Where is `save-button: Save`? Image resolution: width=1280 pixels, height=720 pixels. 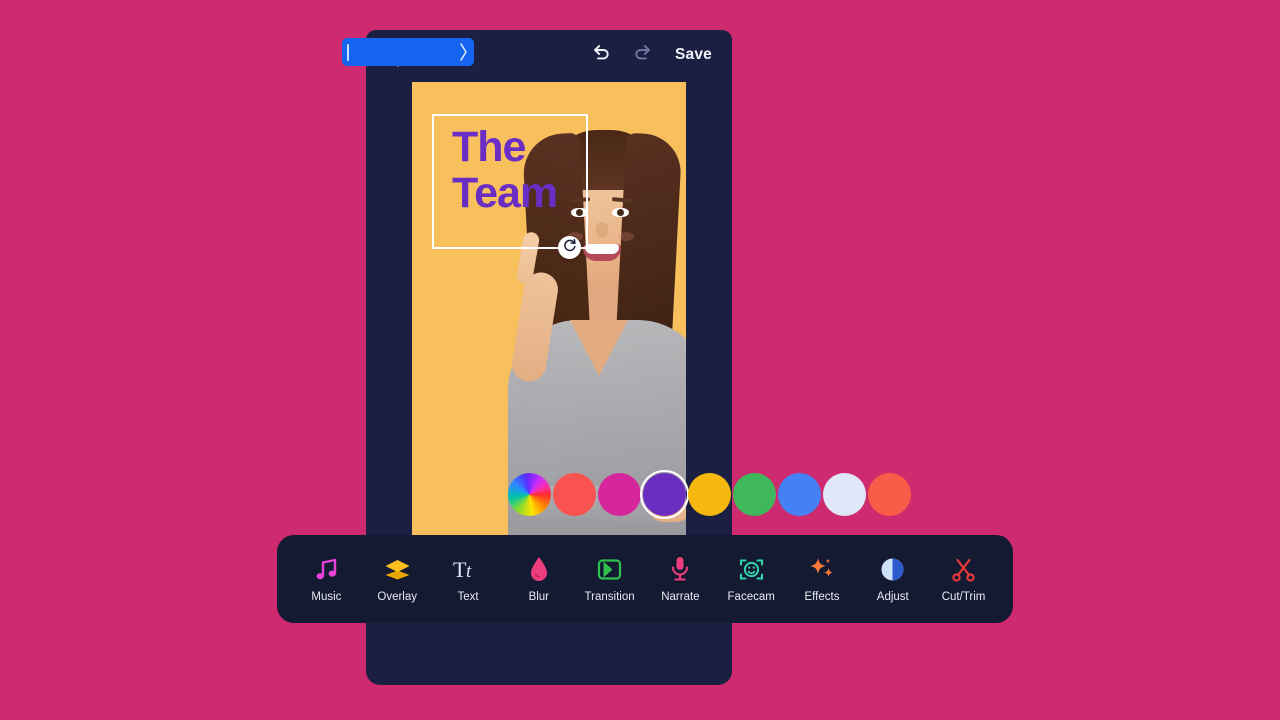
save-button: Save is located at coordinates (693, 55).